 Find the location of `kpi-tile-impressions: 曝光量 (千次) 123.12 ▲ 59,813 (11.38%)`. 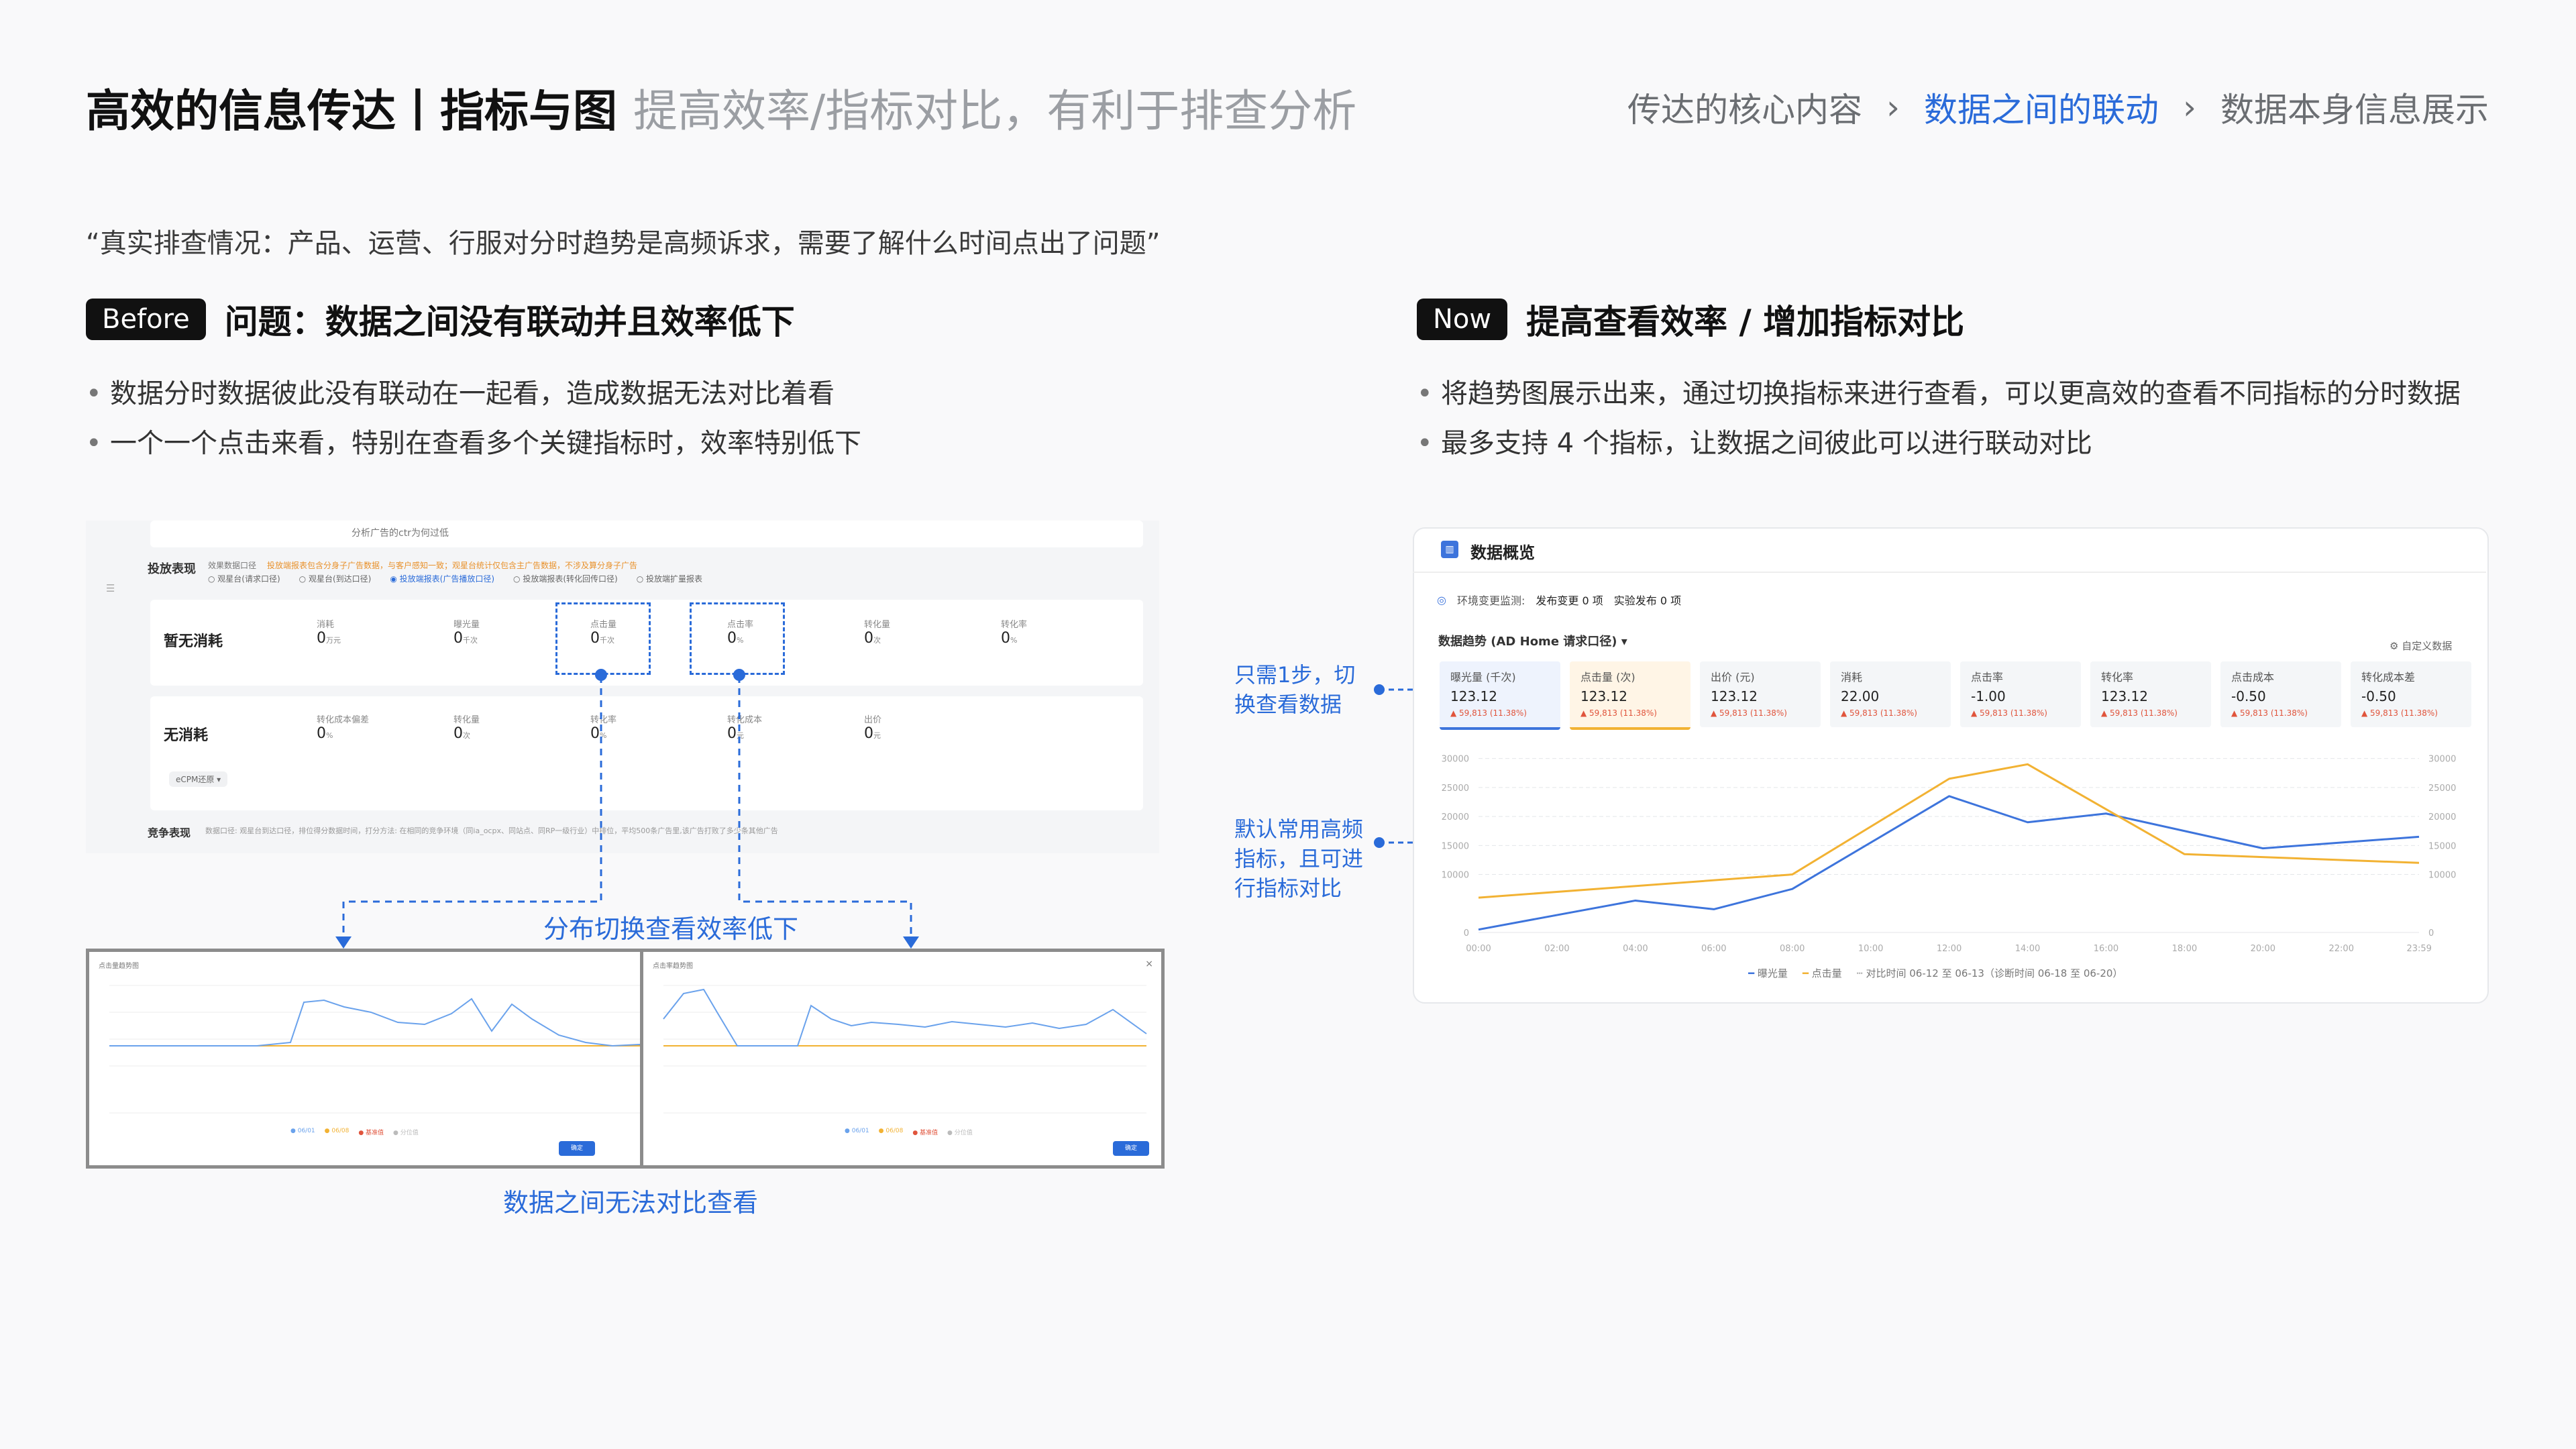

kpi-tile-impressions: 曝光量 (千次) 123.12 ▲ 59,813 (11.38%) is located at coordinates (1500, 695).